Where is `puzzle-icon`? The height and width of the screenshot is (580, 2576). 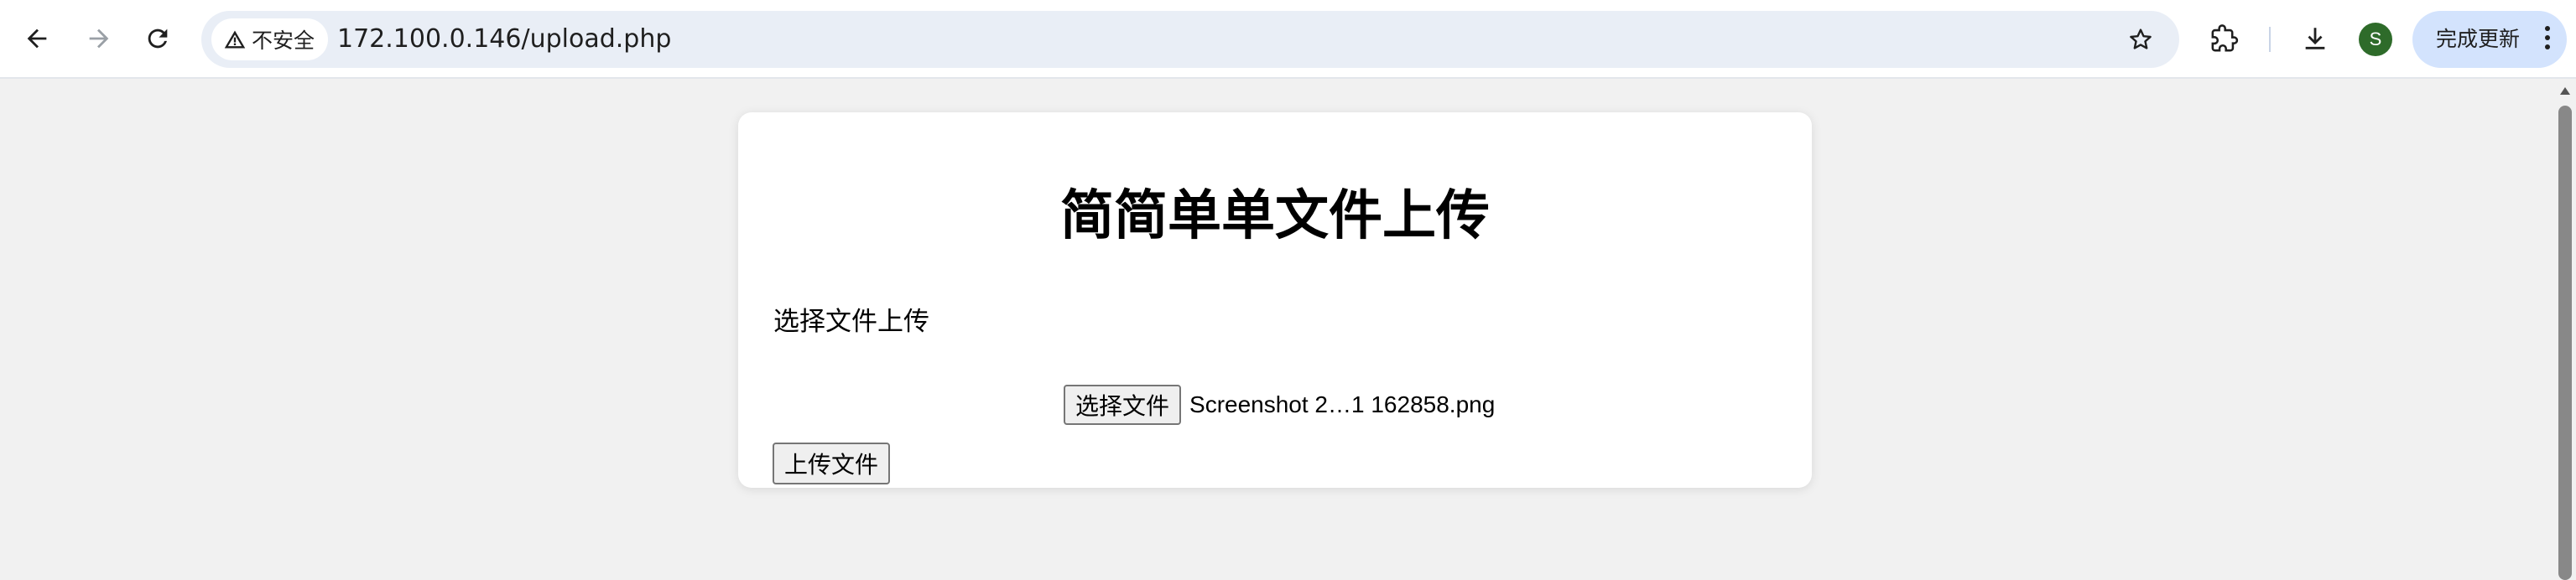
puzzle-icon is located at coordinates (2225, 38).